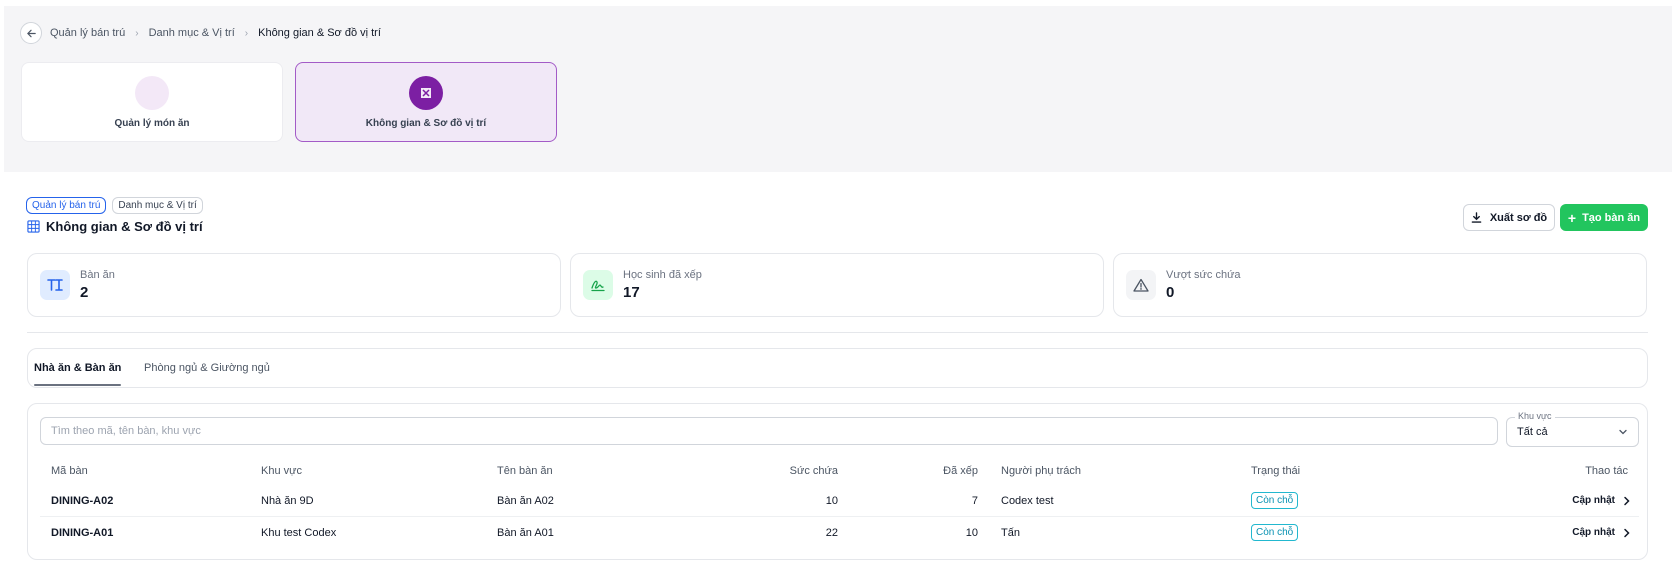 The width and height of the screenshot is (1680, 569). What do you see at coordinates (1532, 432) in the screenshot?
I see `area-select-value: Tất cả` at bounding box center [1532, 432].